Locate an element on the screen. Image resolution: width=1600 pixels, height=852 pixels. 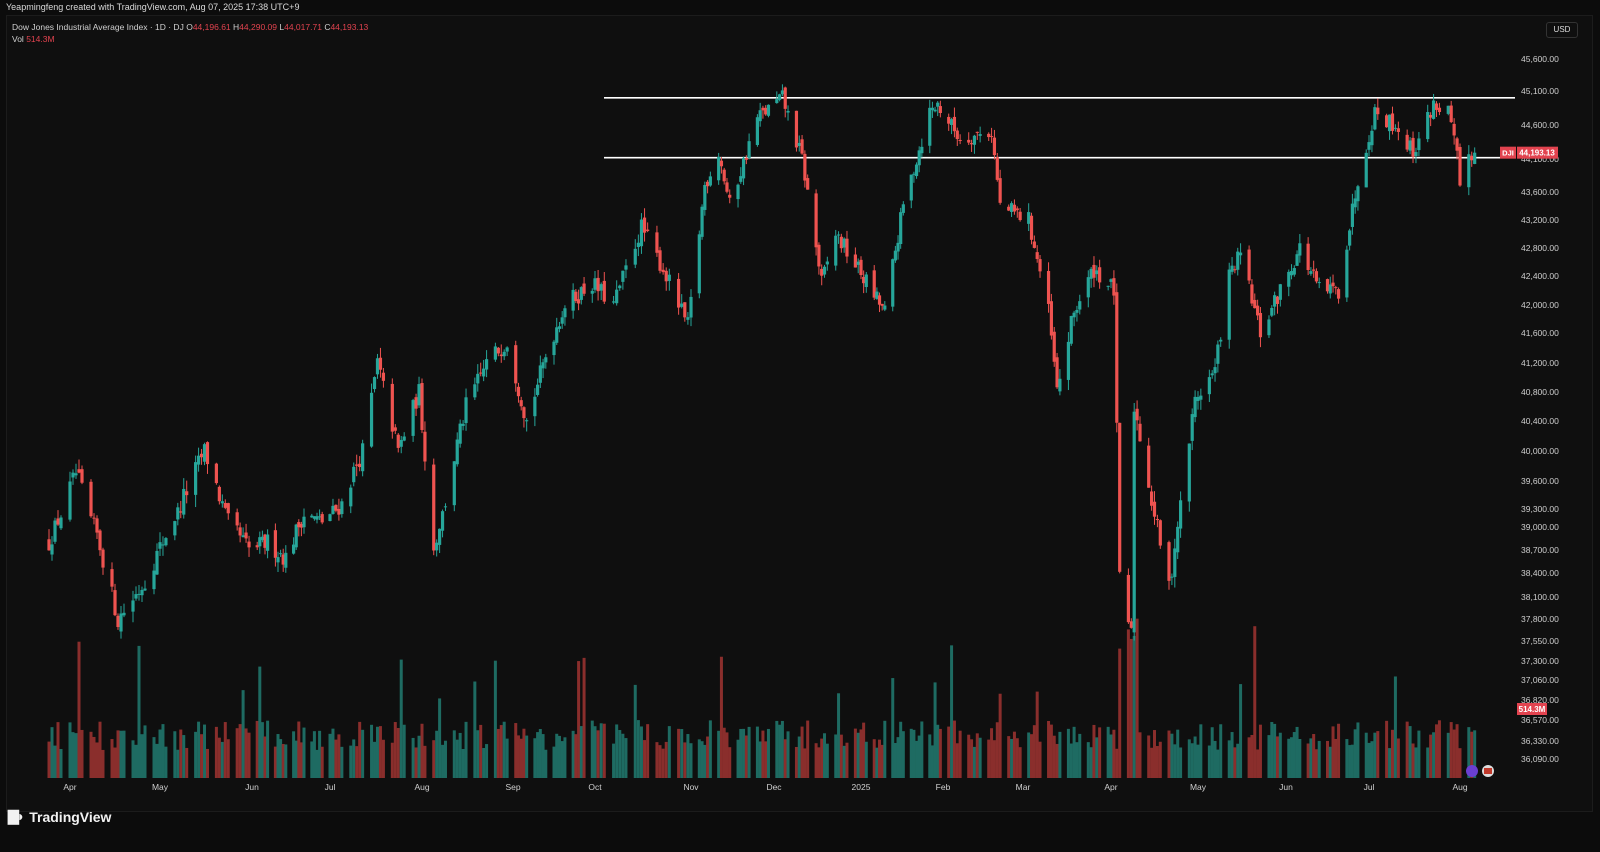
price-tick-label: 36,090.00 is located at coordinates (1540, 759).